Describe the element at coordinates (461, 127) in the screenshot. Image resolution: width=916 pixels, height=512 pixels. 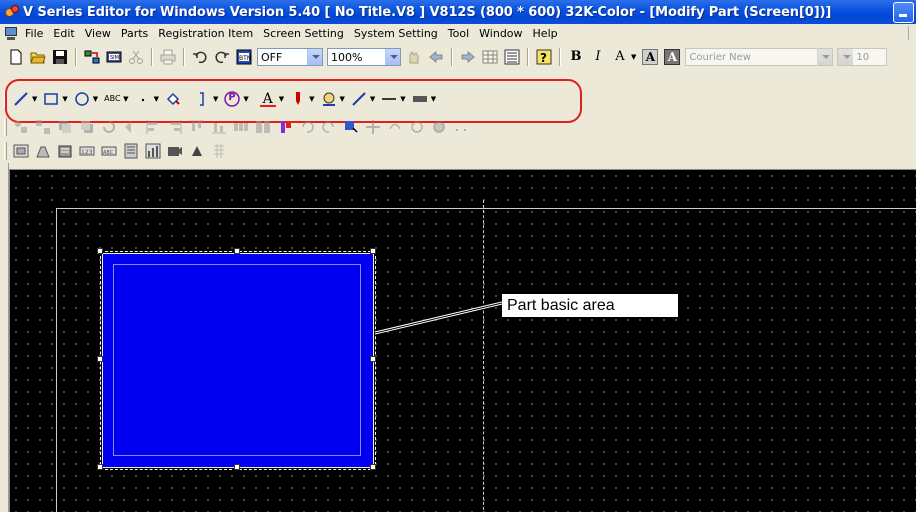
I see `dots-icon` at that location.